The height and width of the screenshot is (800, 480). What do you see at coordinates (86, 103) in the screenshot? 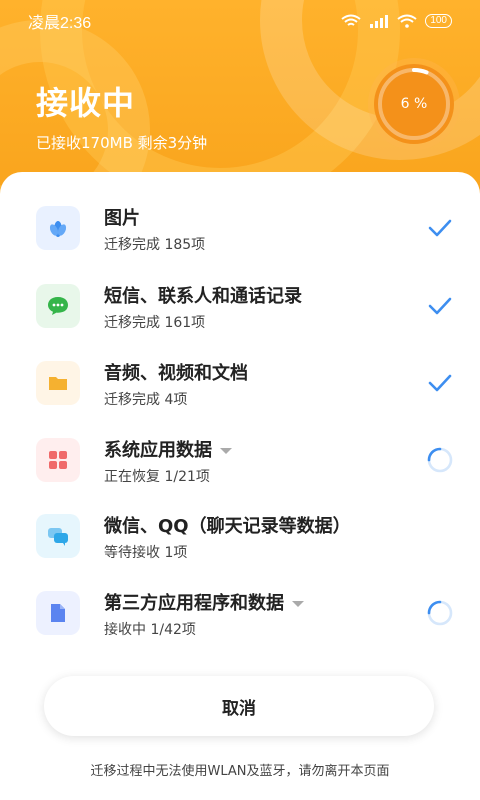
I see `page-title: 接收中` at bounding box center [86, 103].